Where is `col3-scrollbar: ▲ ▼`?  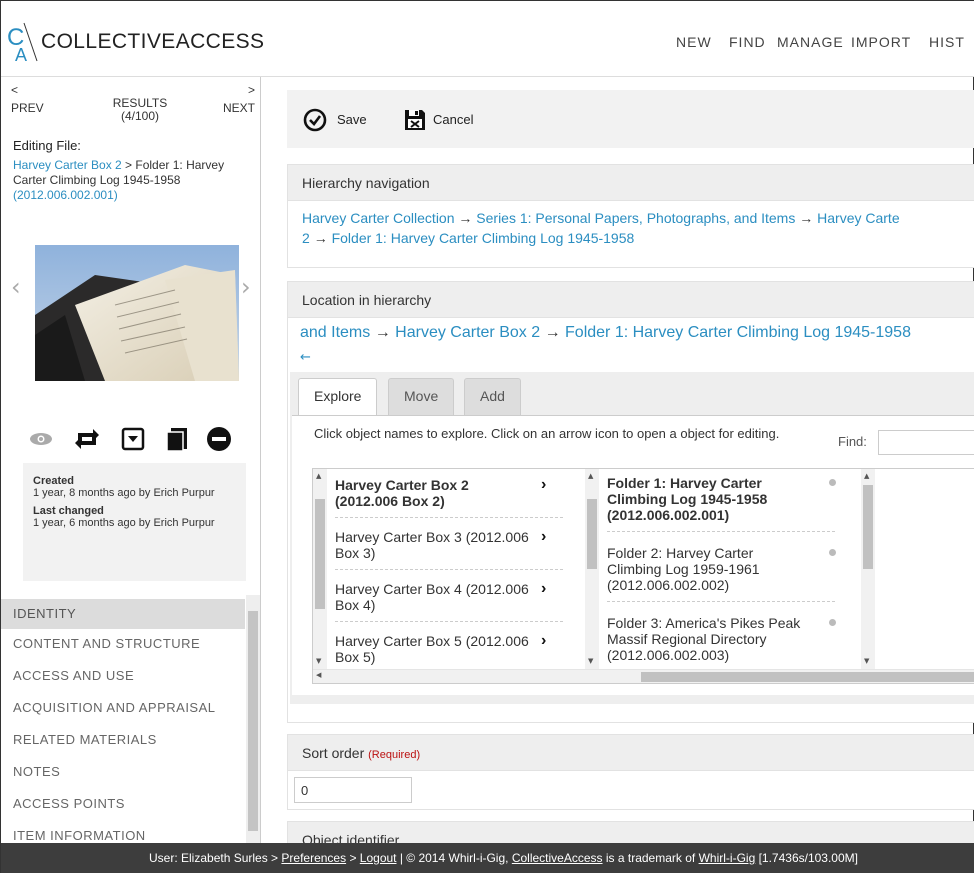
col3-scrollbar: ▲ ▼ is located at coordinates (868, 569).